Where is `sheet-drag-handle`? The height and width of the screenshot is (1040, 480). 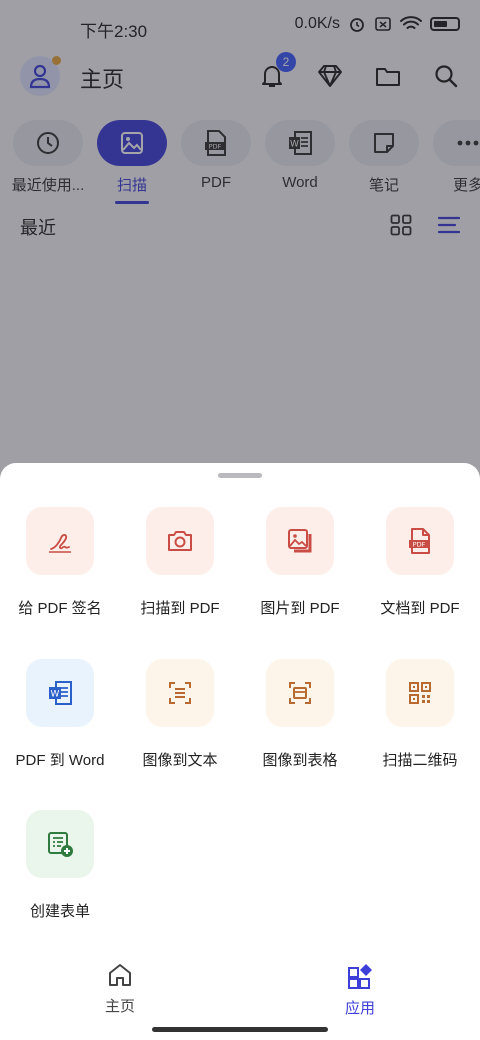
sheet-drag-handle is located at coordinates (240, 475).